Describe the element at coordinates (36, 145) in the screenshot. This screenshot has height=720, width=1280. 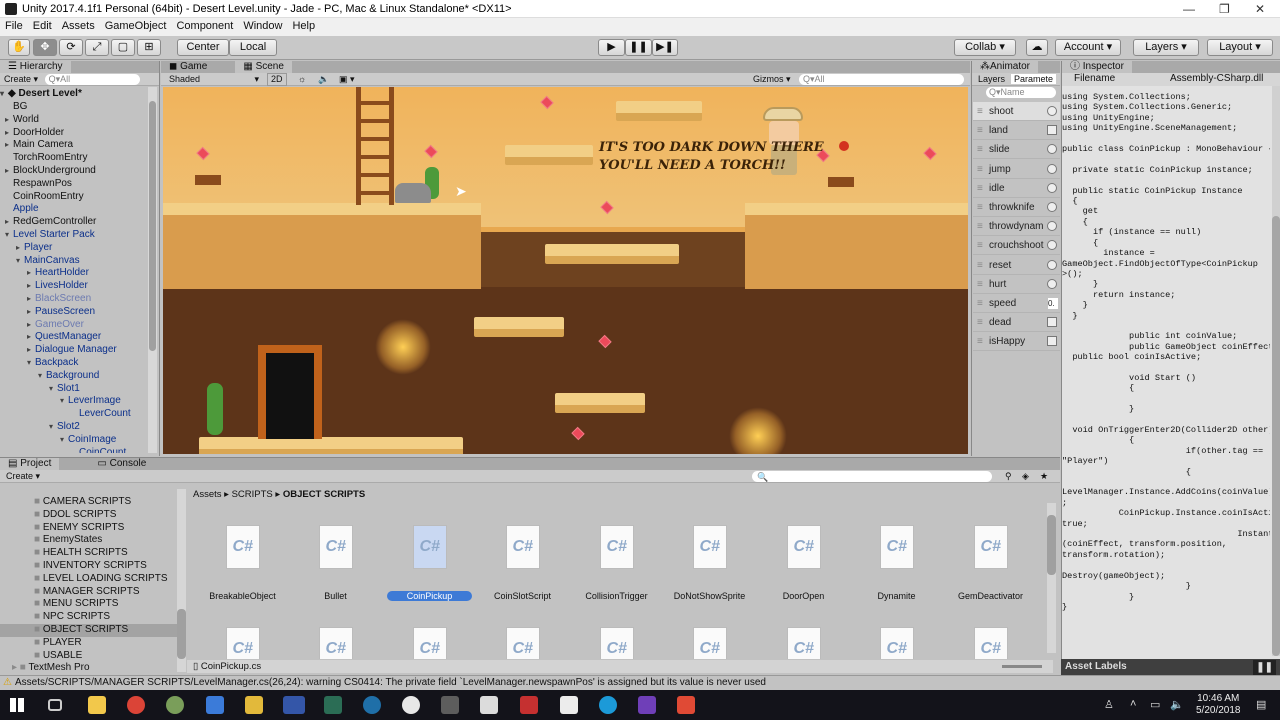
I see `hierarchy-item: ▸ Main Camera` at that location.